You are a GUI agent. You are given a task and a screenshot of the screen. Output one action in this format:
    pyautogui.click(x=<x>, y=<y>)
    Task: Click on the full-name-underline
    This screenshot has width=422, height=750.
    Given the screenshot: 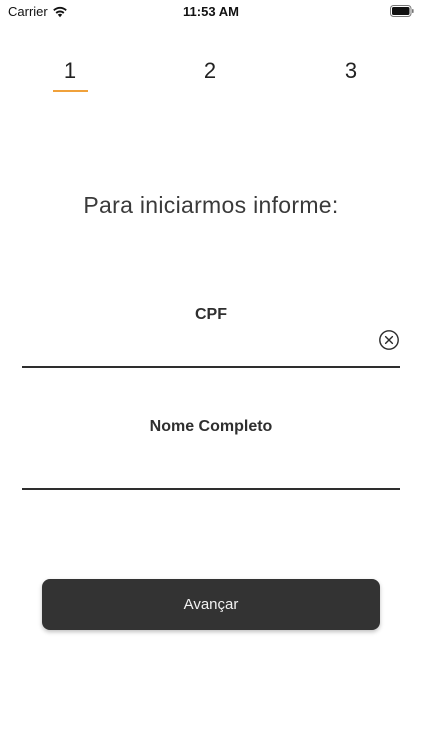 What is the action you would take?
    pyautogui.click(x=211, y=489)
    